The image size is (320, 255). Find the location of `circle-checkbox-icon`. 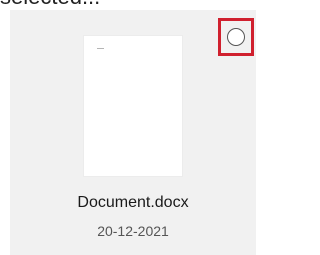

circle-checkbox-icon is located at coordinates (236, 37).